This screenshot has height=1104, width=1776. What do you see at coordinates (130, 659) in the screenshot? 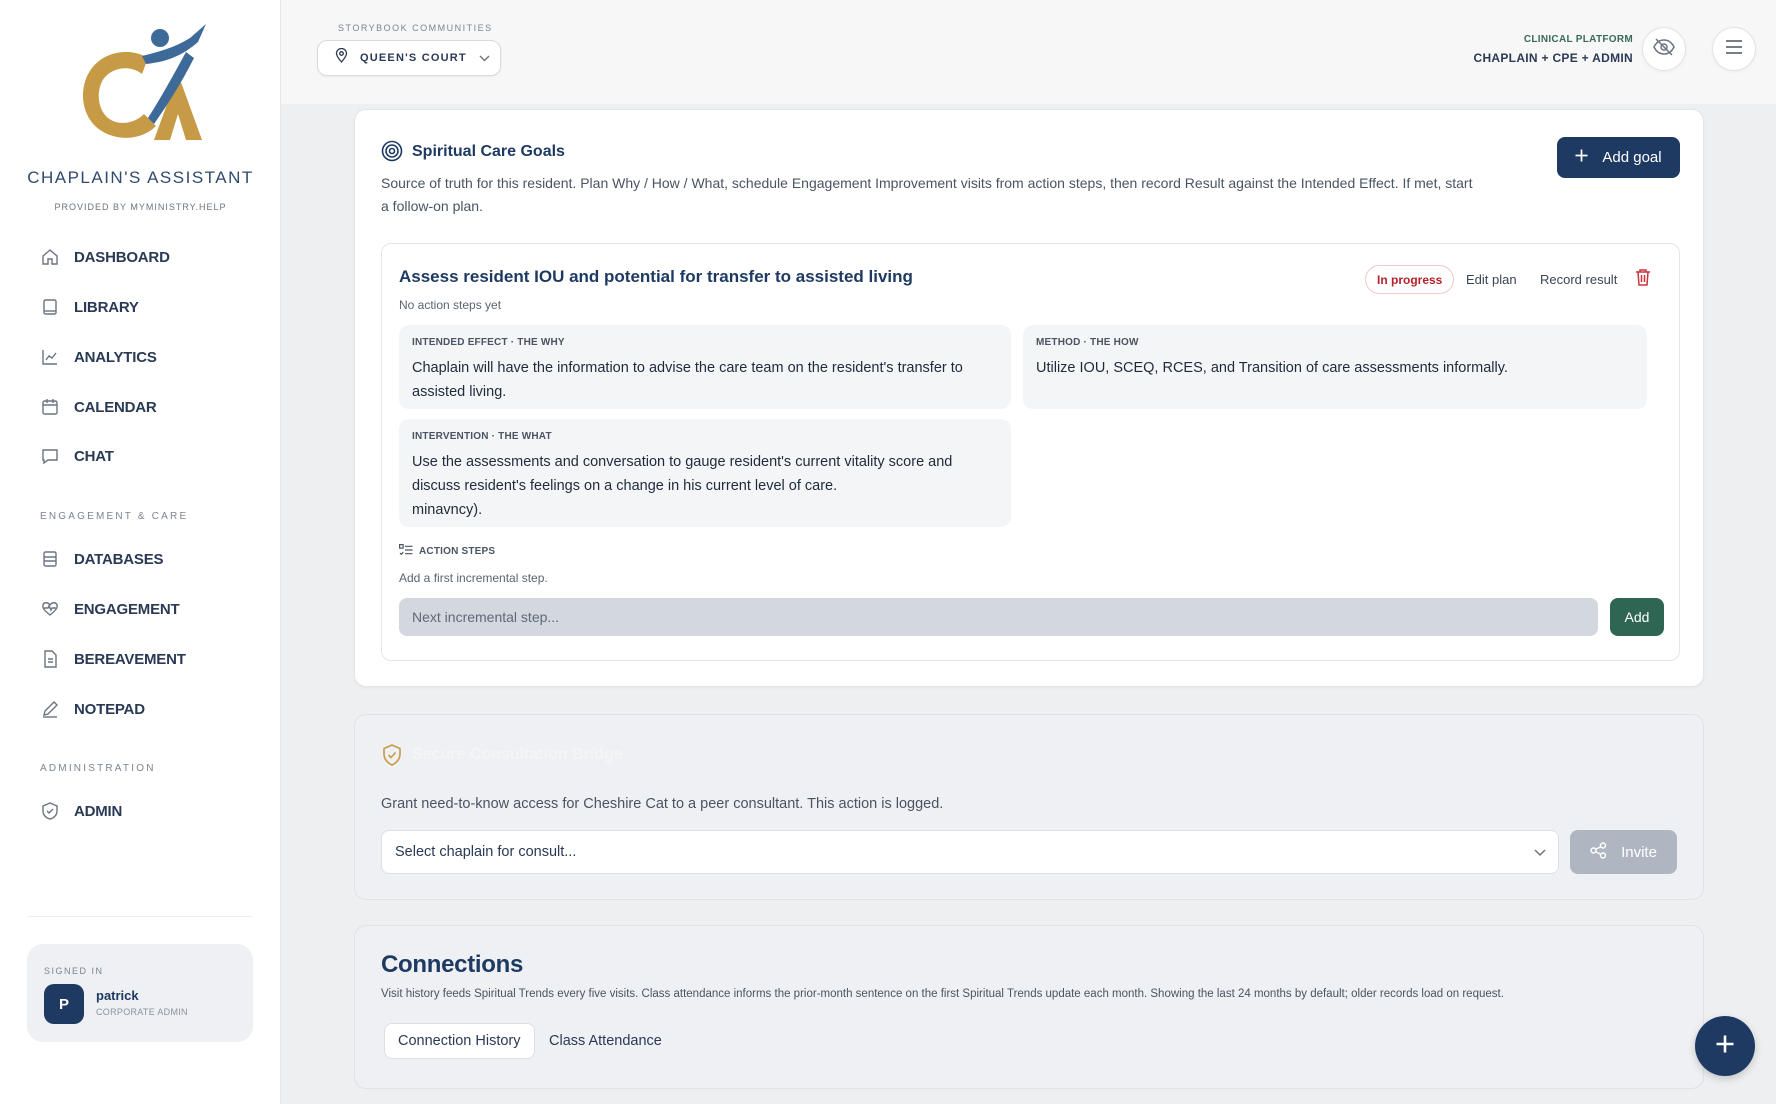
I see `sidebar-item-label: BEREAVEMENT` at bounding box center [130, 659].